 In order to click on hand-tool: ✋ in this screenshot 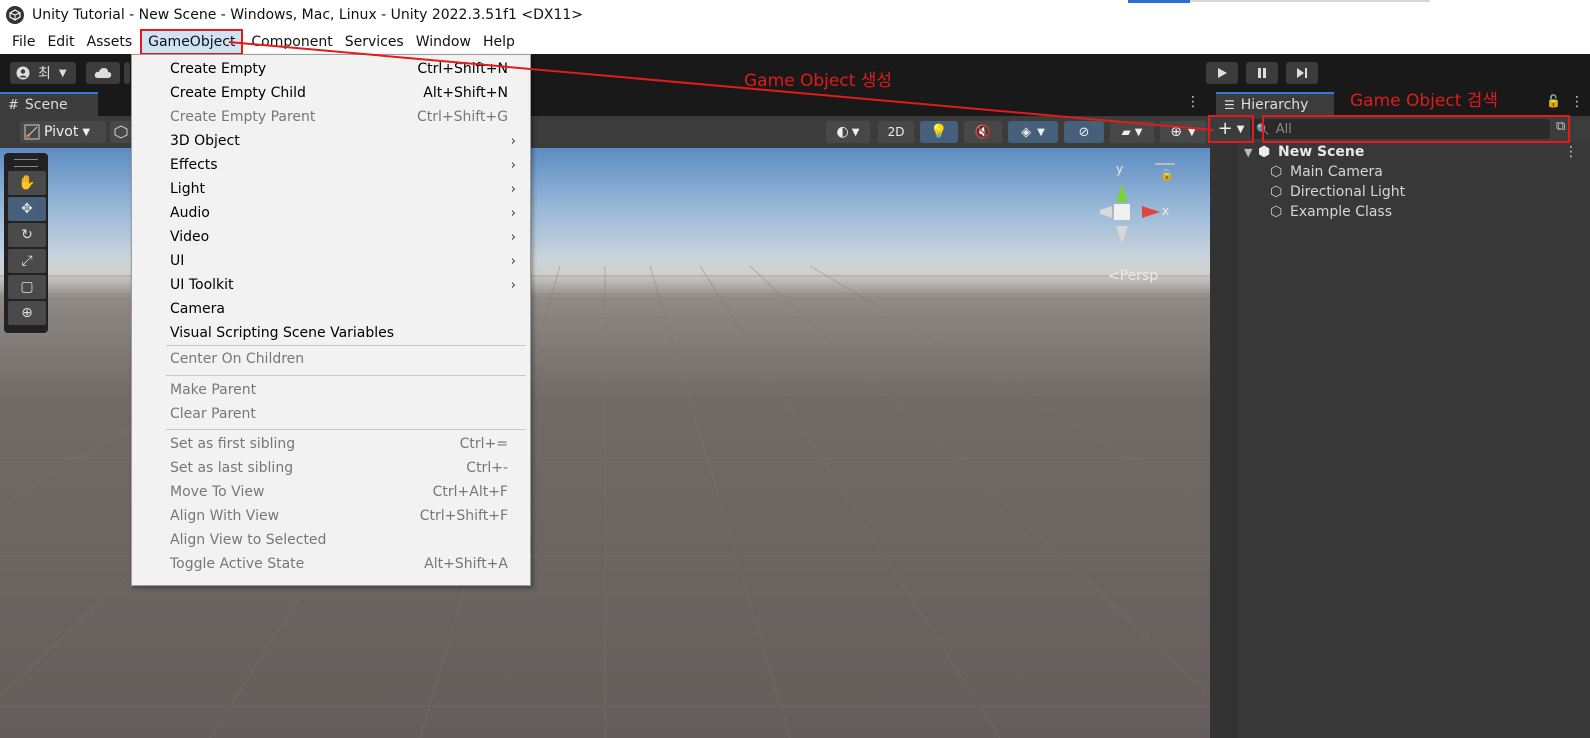, I will do `click(27, 183)`.